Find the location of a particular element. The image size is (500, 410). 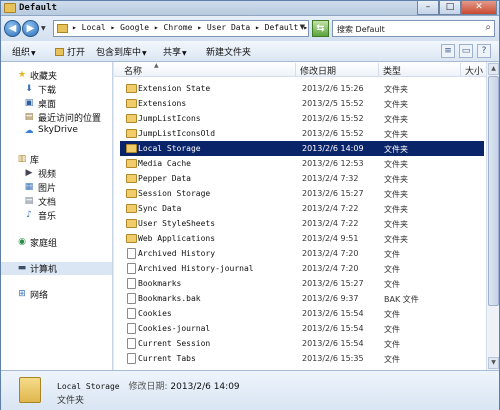

history-dropdown-icon: ▼ is located at coordinates (43, 28).